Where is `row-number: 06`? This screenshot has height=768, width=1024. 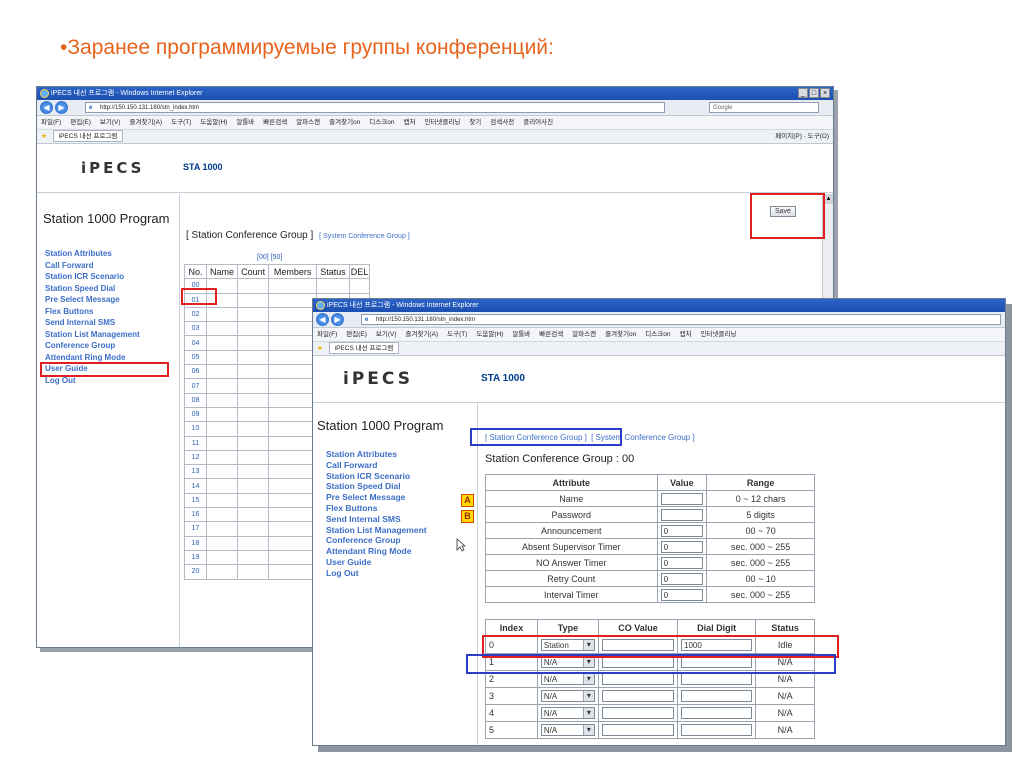 row-number: 06 is located at coordinates (195, 372).